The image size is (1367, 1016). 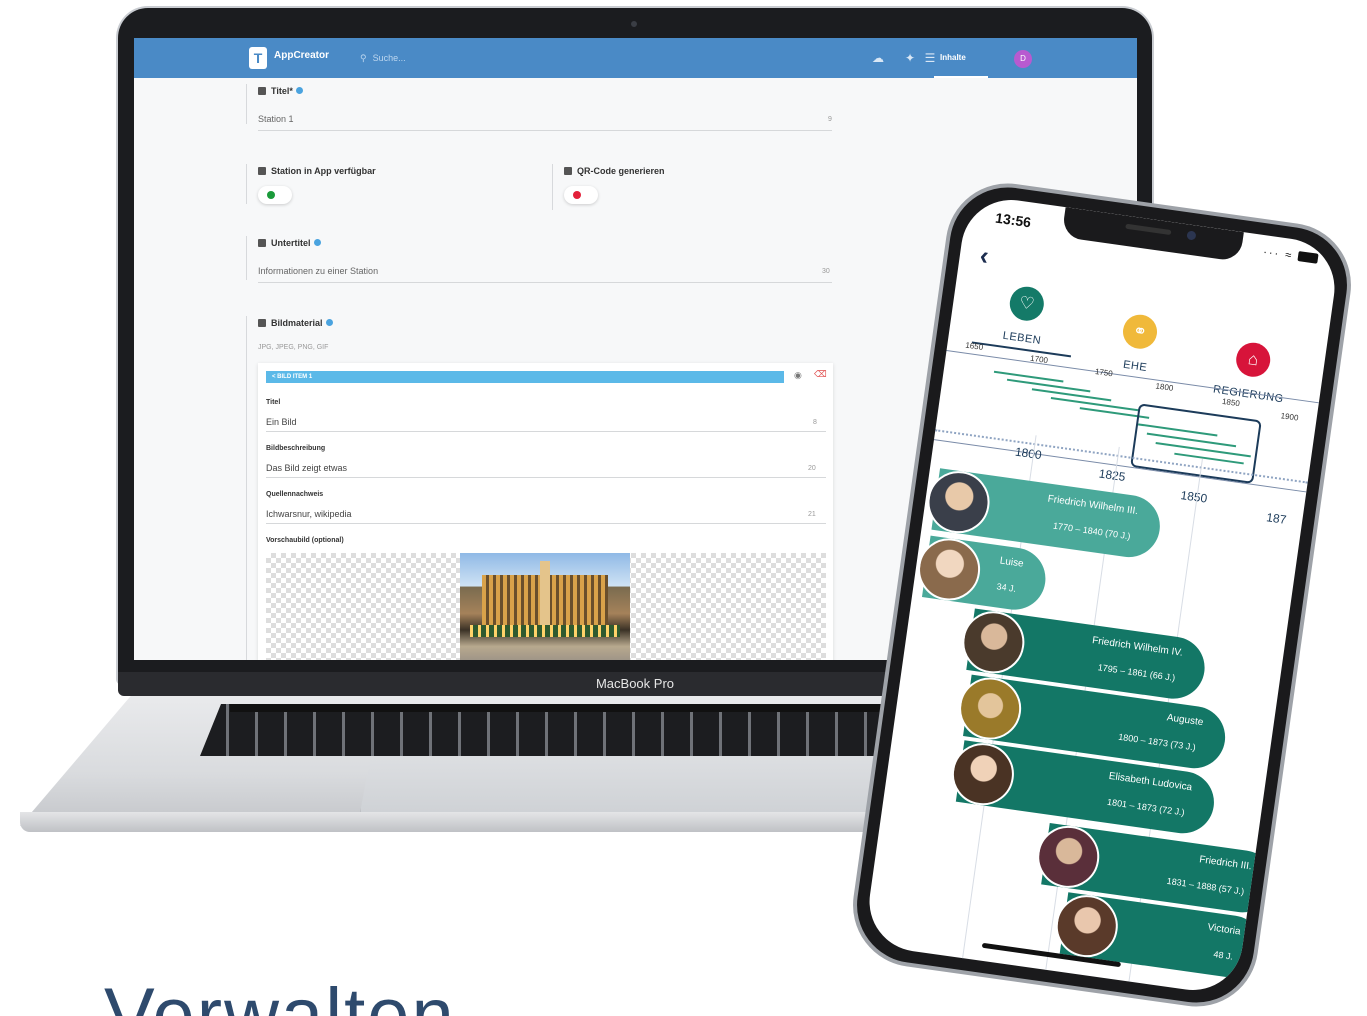 I want to click on trackpad, so click(x=620, y=785).